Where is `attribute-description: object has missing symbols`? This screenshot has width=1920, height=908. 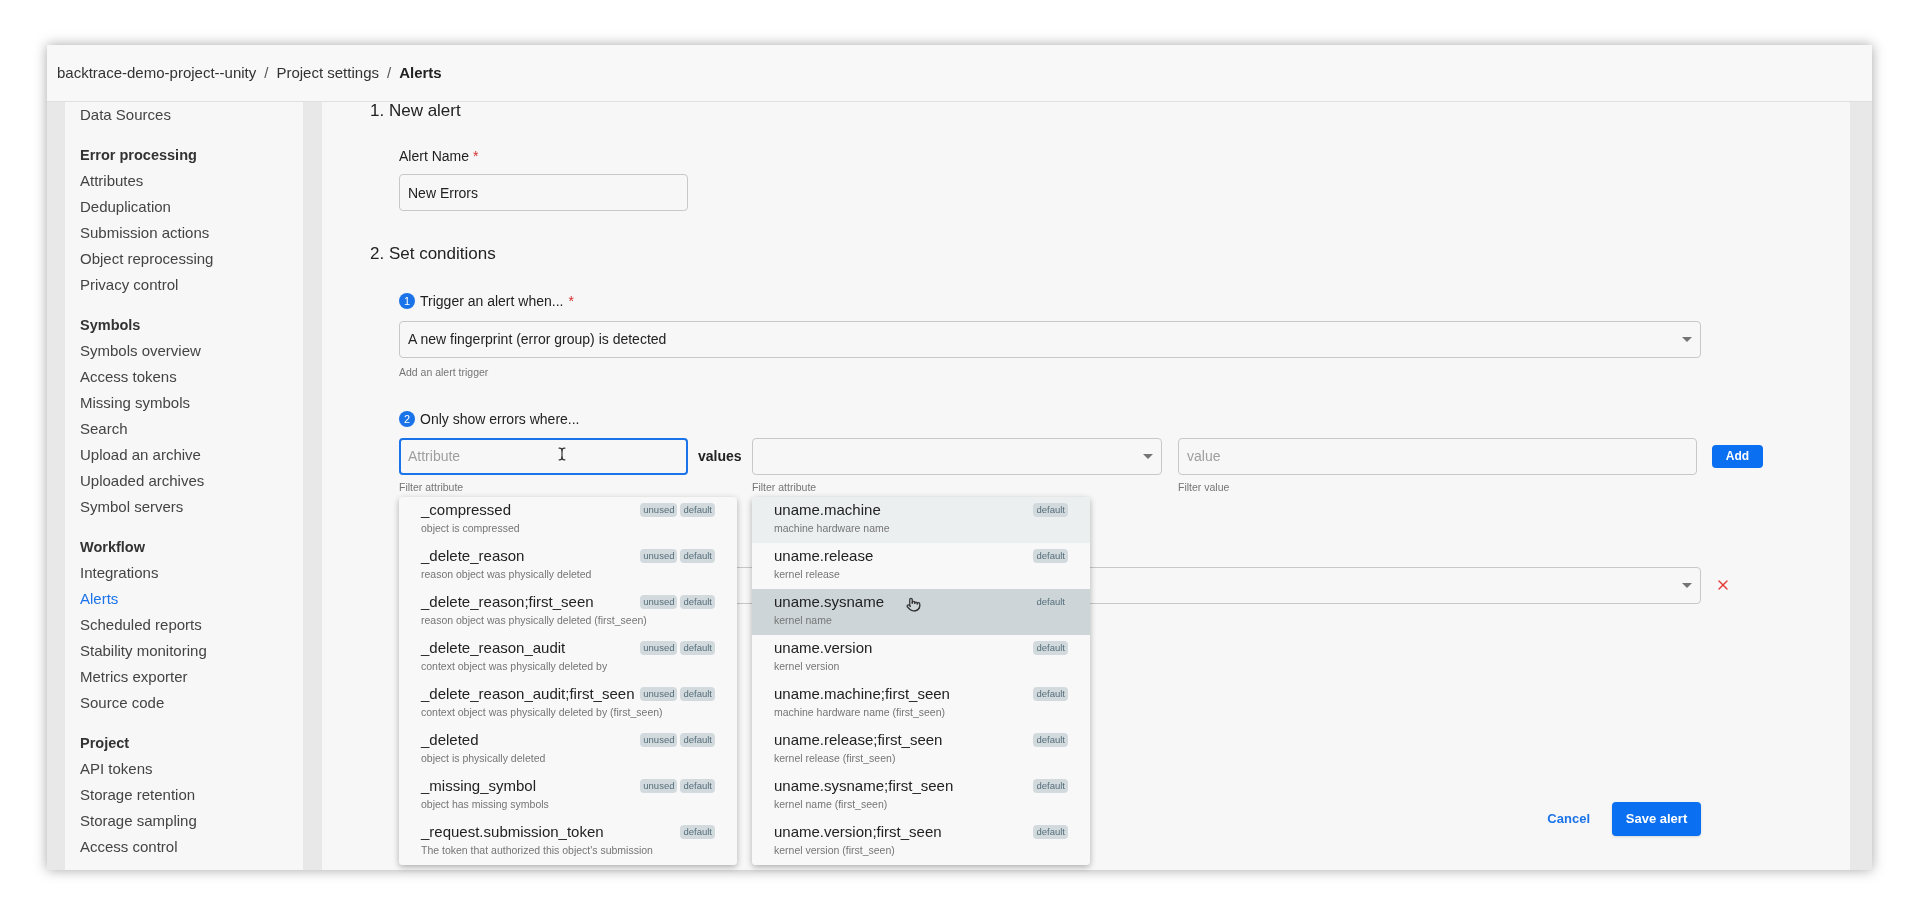 attribute-description: object has missing symbols is located at coordinates (485, 804).